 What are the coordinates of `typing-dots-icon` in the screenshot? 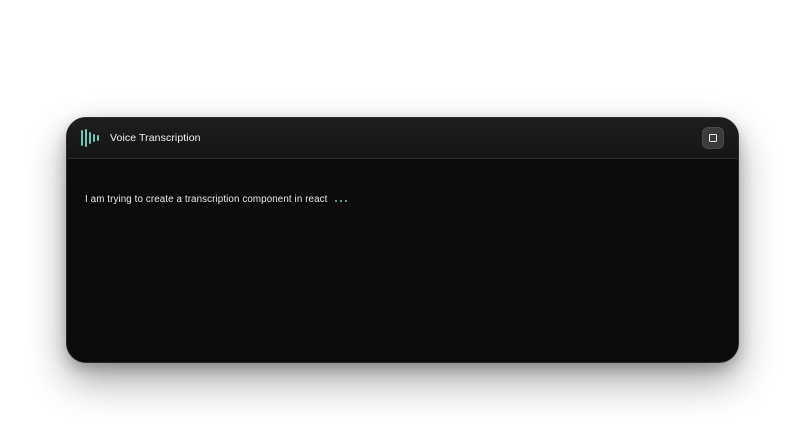 It's located at (341, 201).